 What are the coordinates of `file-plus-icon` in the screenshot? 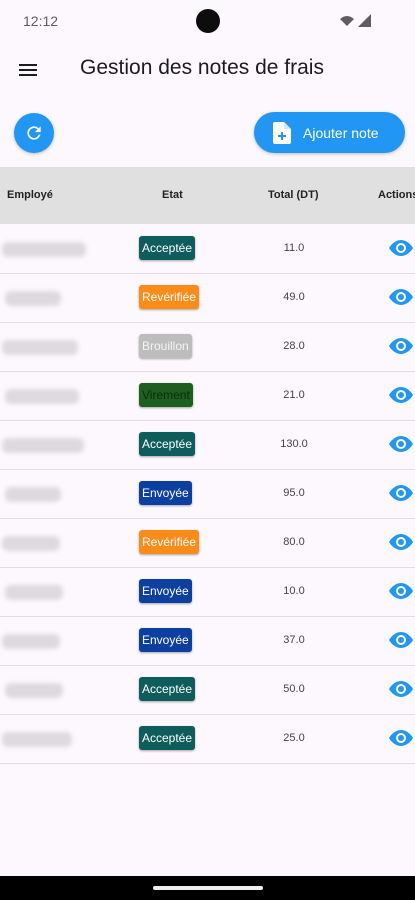 It's located at (282, 132).